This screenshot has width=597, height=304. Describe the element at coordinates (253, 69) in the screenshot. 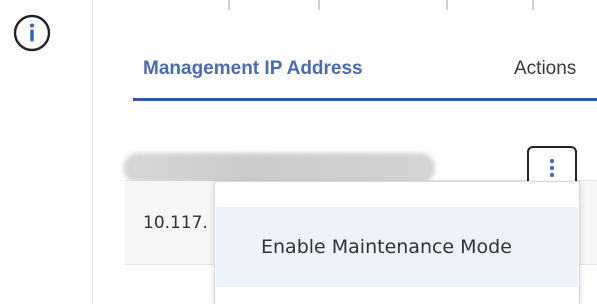

I see `column-header-management-ip: Management IP Address` at that location.